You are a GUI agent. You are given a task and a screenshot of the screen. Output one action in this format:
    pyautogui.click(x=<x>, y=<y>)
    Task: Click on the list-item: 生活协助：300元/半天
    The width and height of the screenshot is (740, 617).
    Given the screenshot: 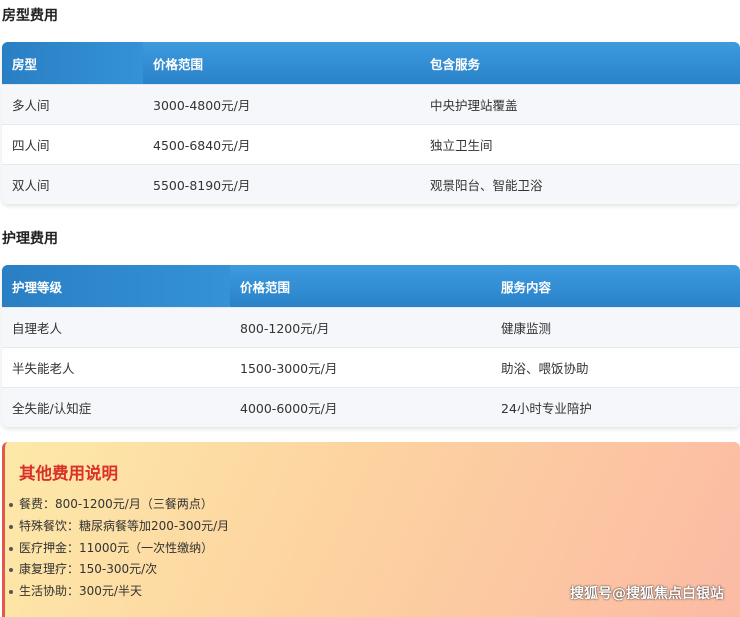 What is the action you would take?
    pyautogui.click(x=118, y=592)
    